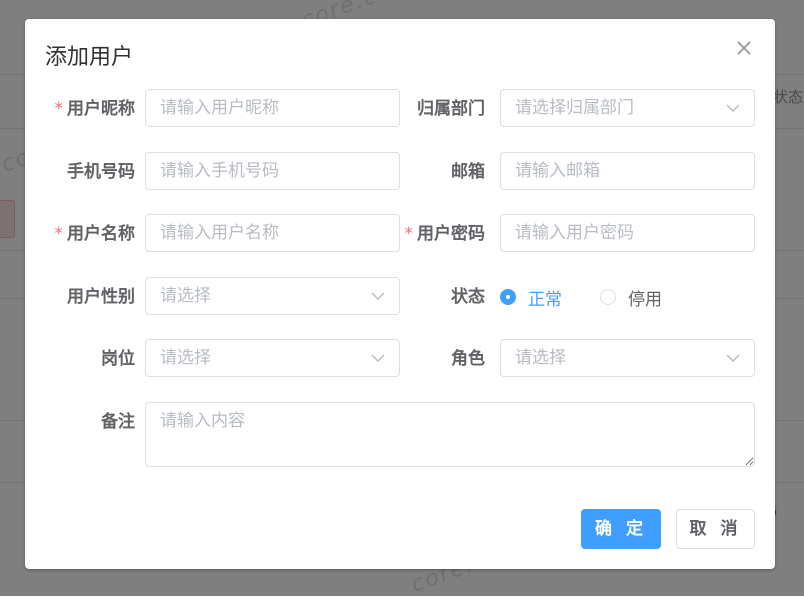 Image resolution: width=804 pixels, height=598 pixels. I want to click on gender-select-placeholder: 请选择, so click(185, 296).